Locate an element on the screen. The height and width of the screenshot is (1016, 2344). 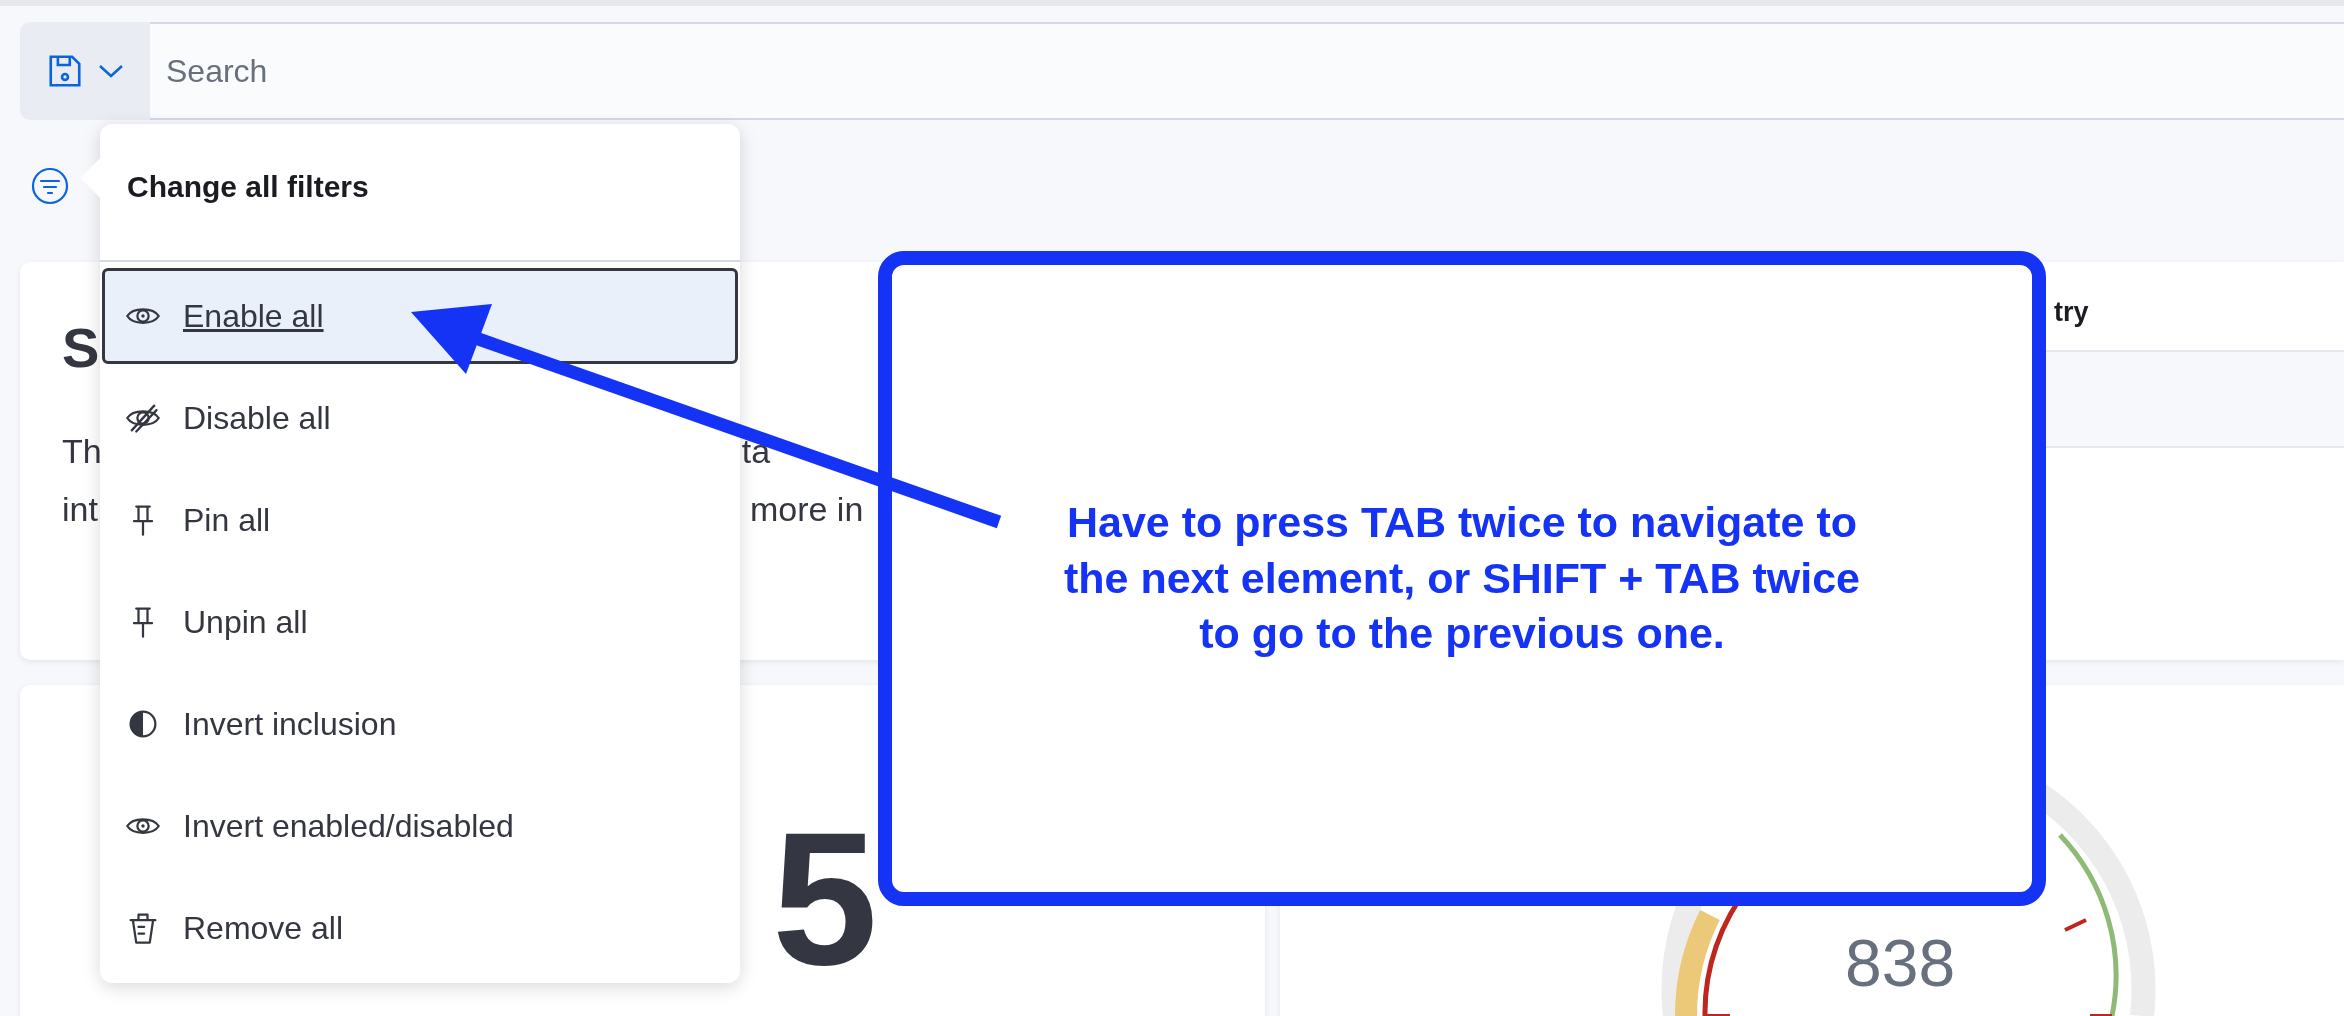
menu-item: Disable all is located at coordinates (420, 418).